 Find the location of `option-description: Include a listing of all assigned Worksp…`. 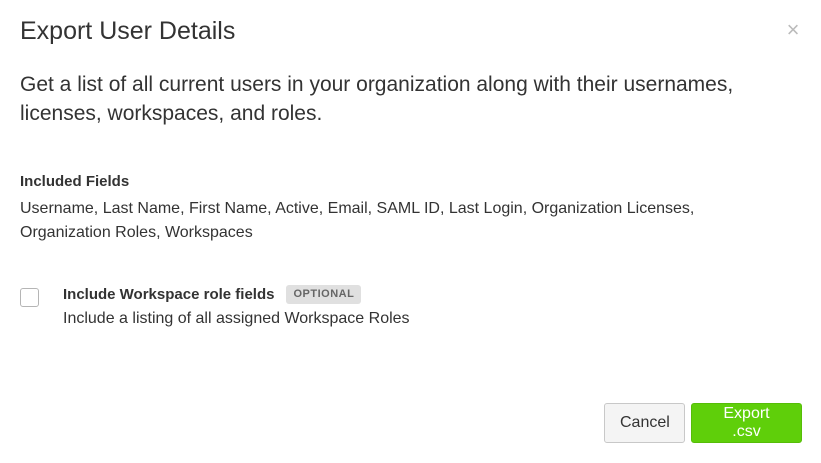

option-description: Include a listing of all assigned Worksp… is located at coordinates (236, 318).